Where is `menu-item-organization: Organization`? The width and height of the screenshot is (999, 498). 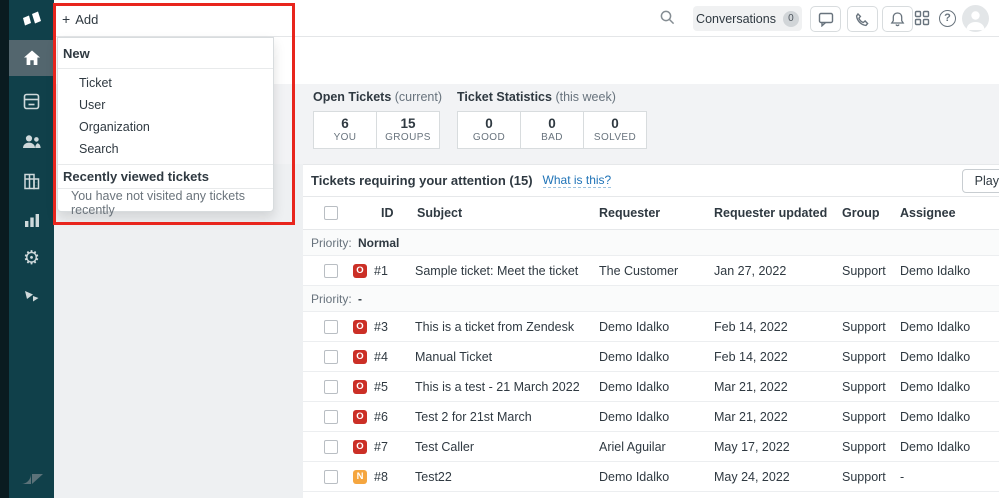
menu-item-organization: Organization is located at coordinates (165, 127).